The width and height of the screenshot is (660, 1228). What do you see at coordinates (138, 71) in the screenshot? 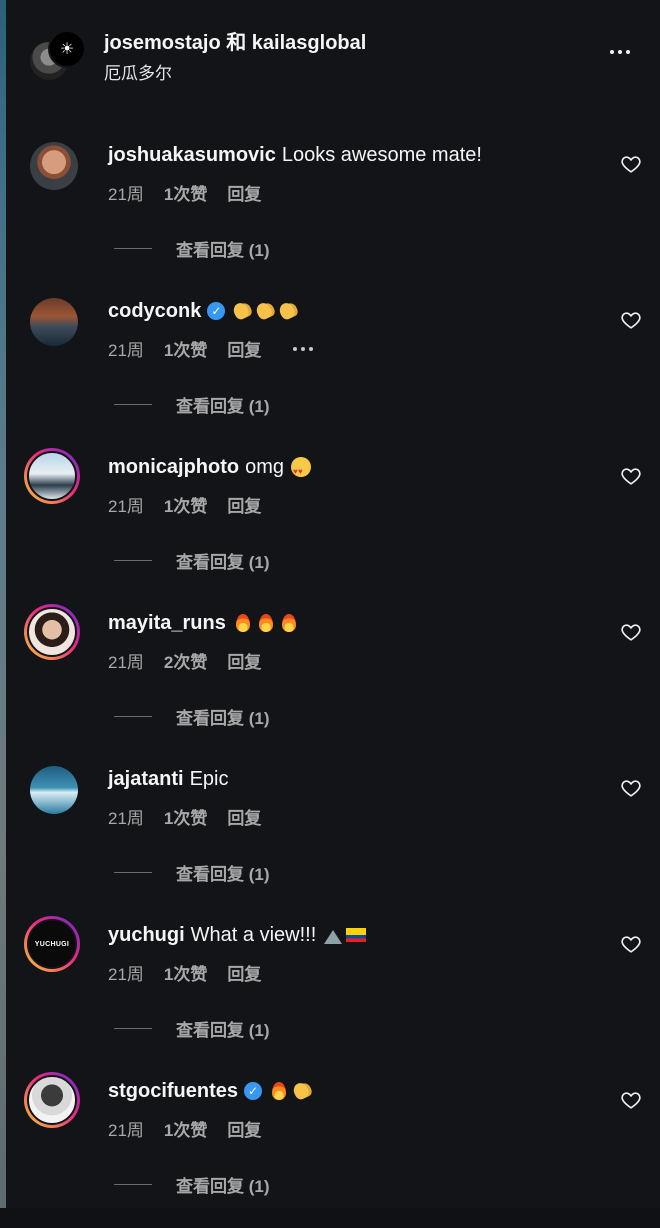
I see `post-location: 厄瓜多尔` at bounding box center [138, 71].